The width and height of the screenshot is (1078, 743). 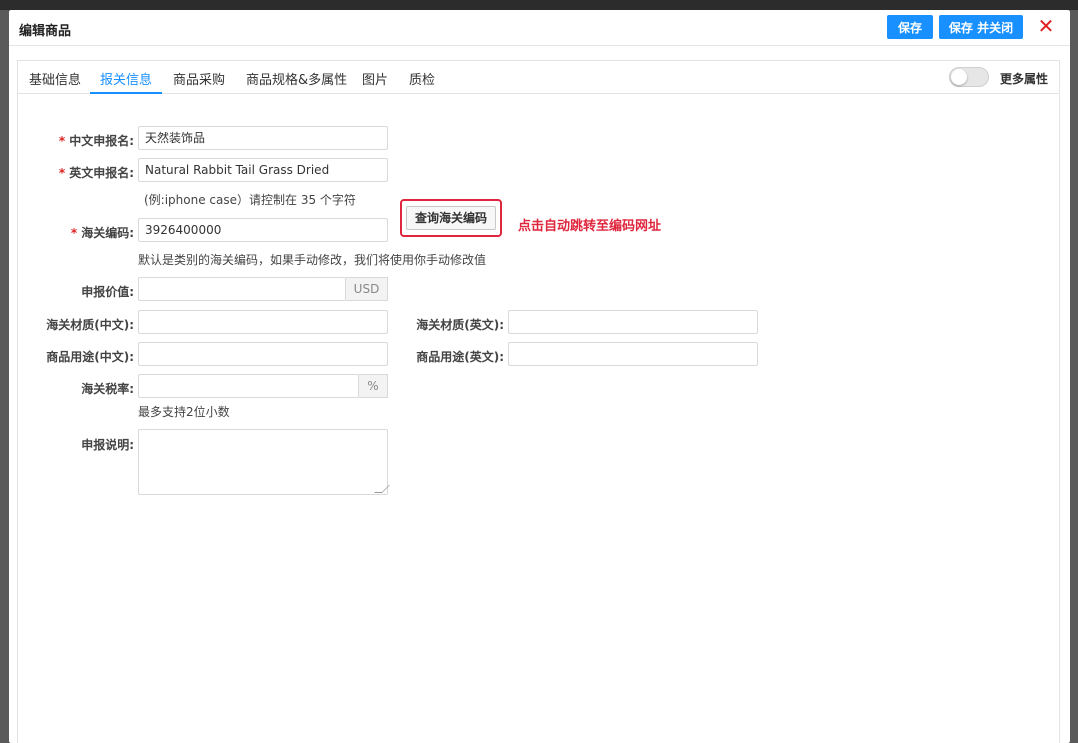 What do you see at coordinates (55, 81) in the screenshot?
I see `tab-basic-info: 基础信息` at bounding box center [55, 81].